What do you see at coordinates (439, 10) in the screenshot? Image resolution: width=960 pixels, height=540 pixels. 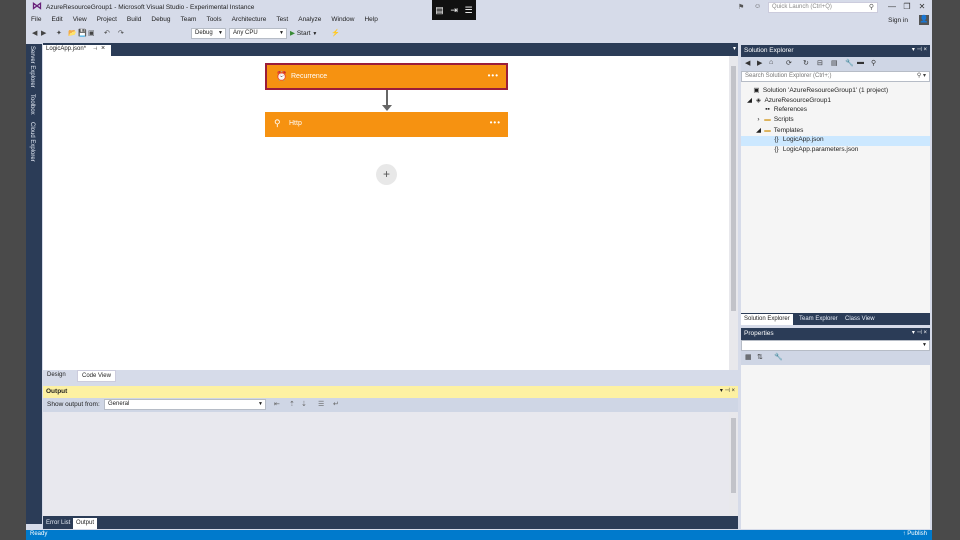 I see `overlay-icon-1: ▤` at bounding box center [439, 10].